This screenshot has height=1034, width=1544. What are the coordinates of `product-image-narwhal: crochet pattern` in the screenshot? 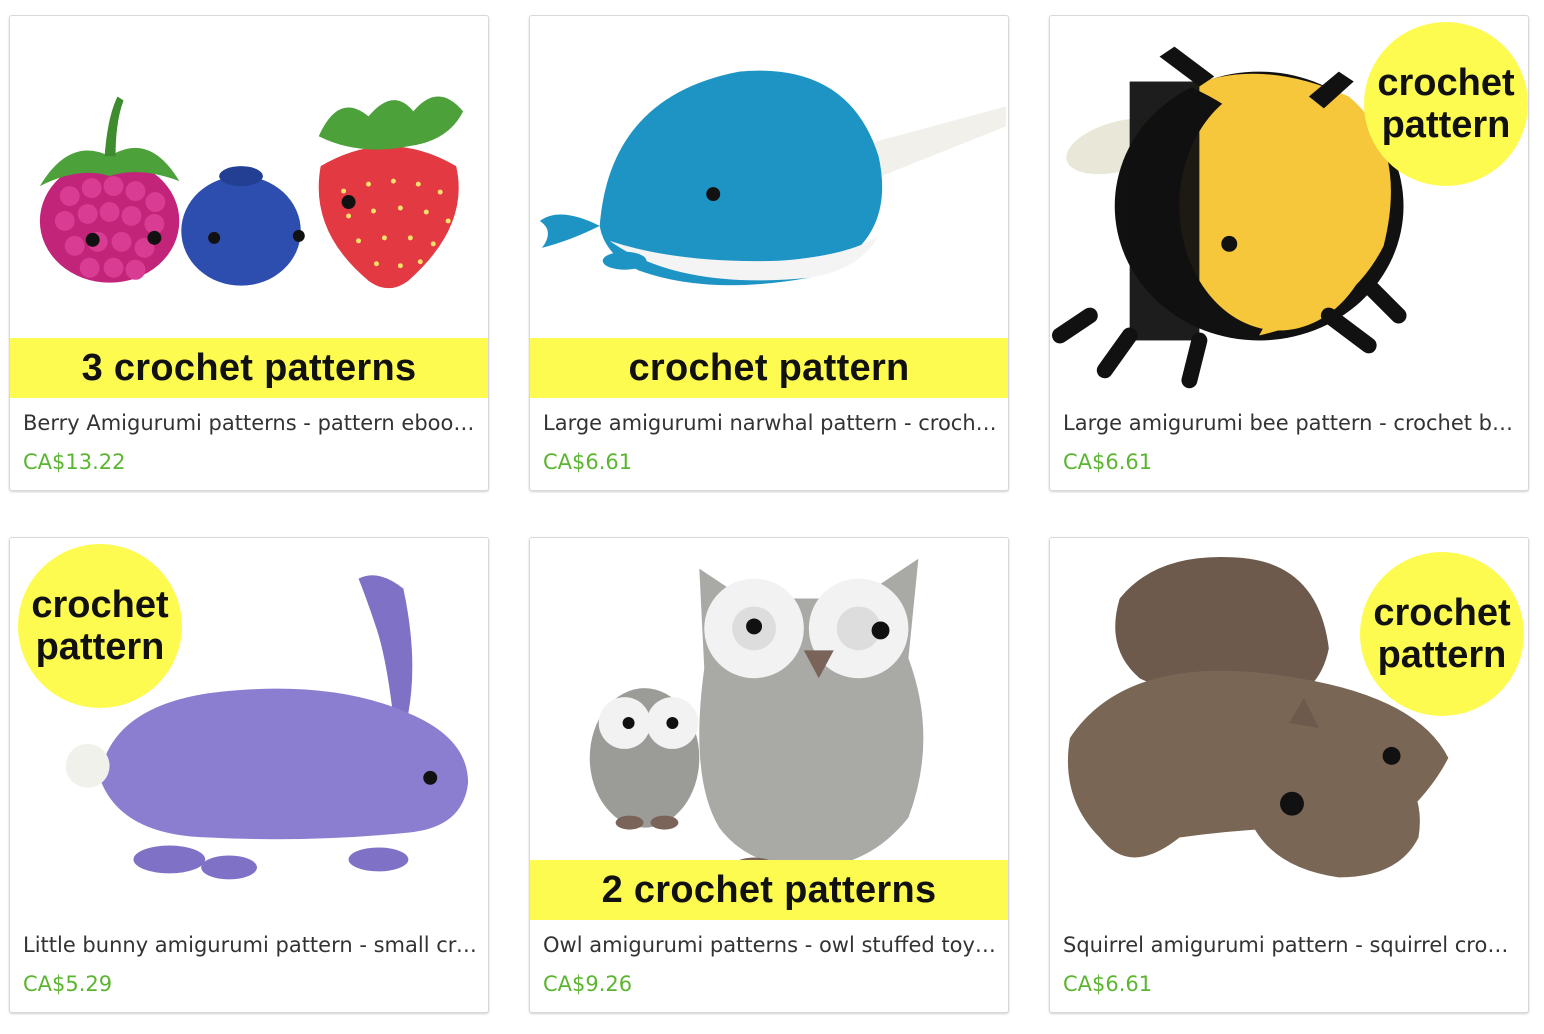 It's located at (769, 207).